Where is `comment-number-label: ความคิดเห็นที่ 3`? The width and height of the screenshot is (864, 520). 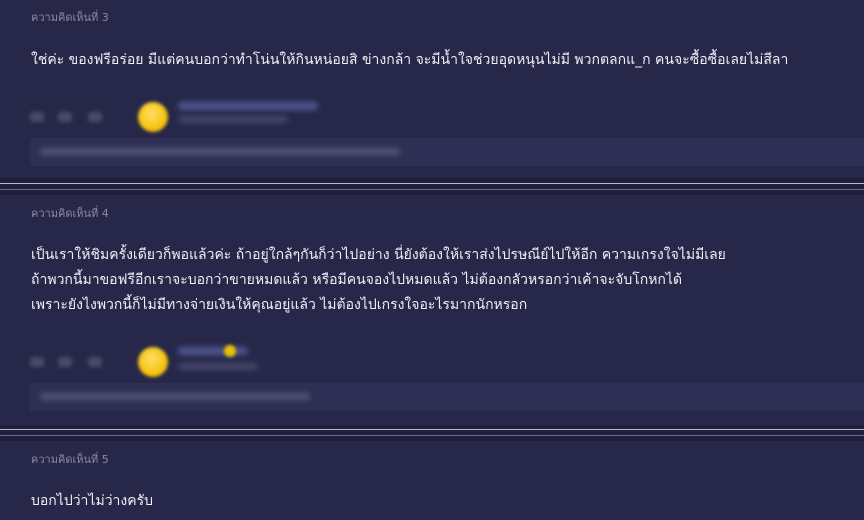
comment-number-label: ความคิดเห็นที่ 3 is located at coordinates (70, 17).